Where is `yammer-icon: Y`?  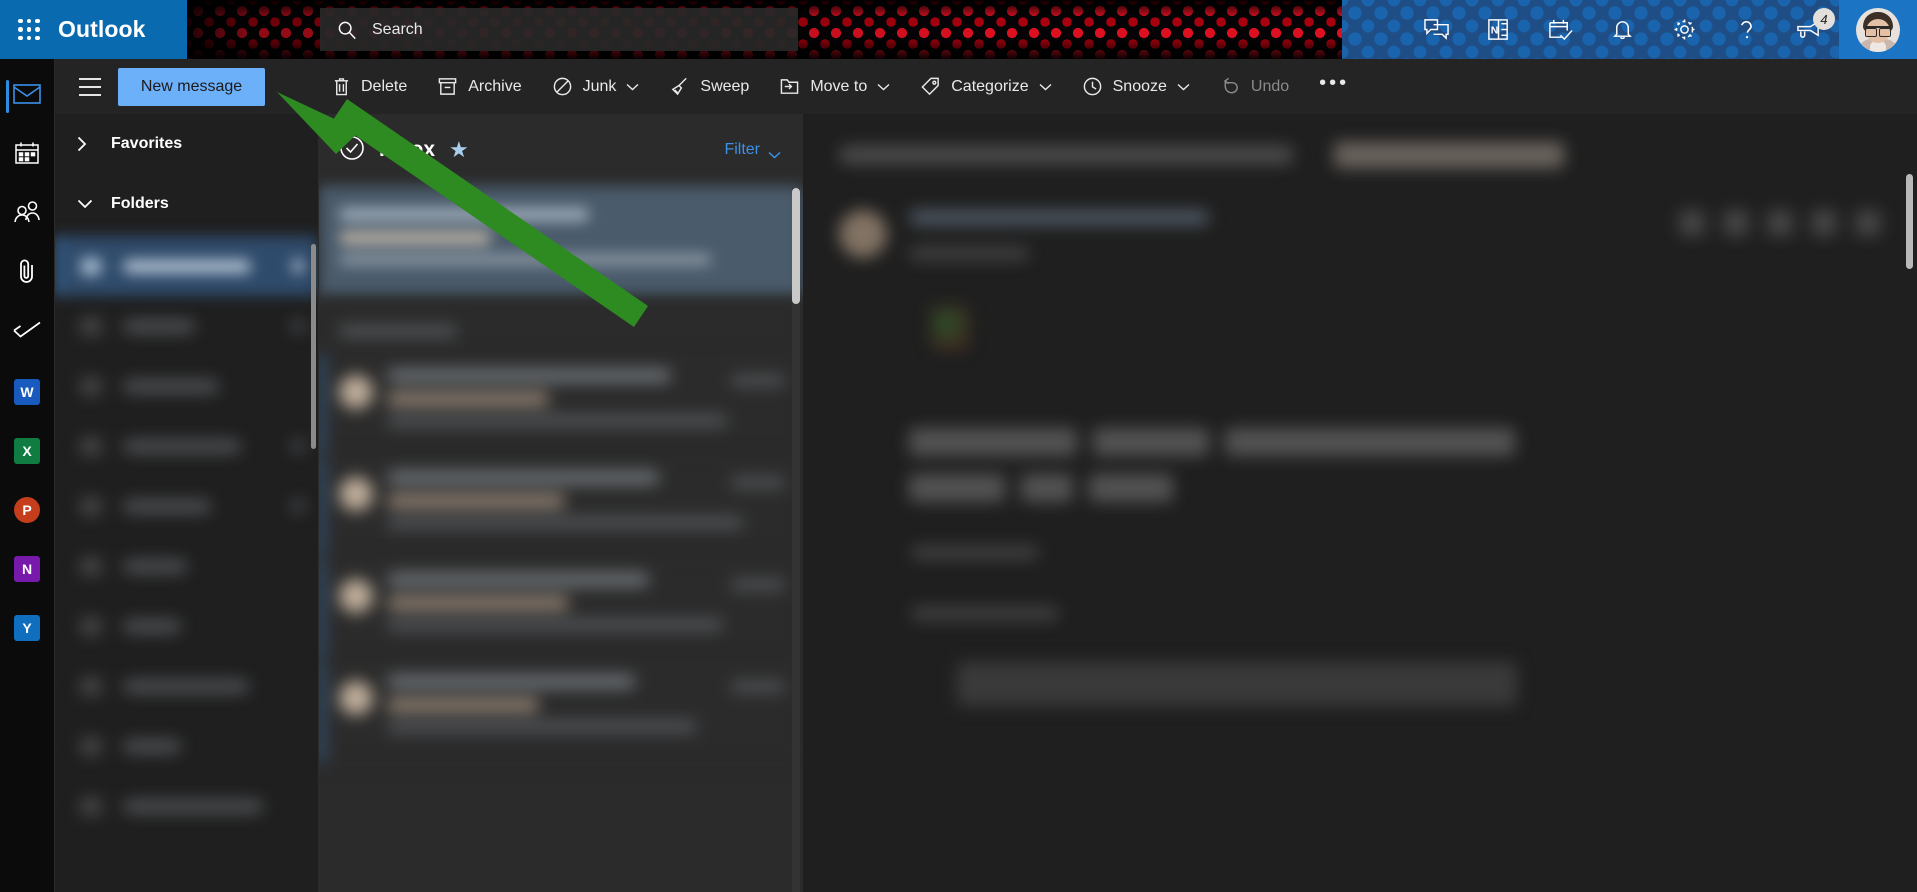
yammer-icon: Y is located at coordinates (27, 627).